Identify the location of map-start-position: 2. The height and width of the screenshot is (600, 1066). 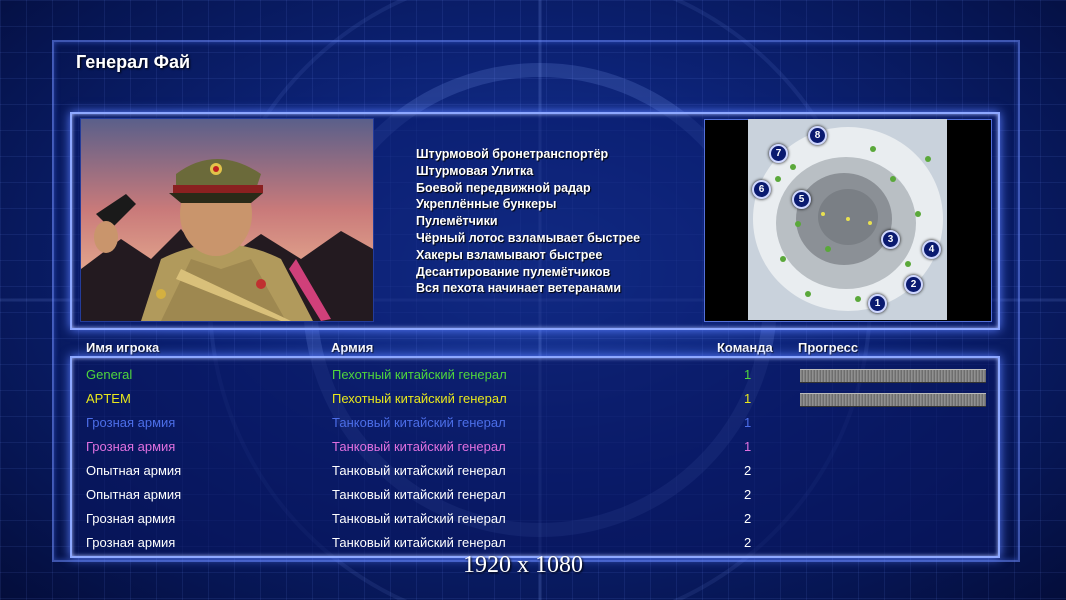
(913, 284).